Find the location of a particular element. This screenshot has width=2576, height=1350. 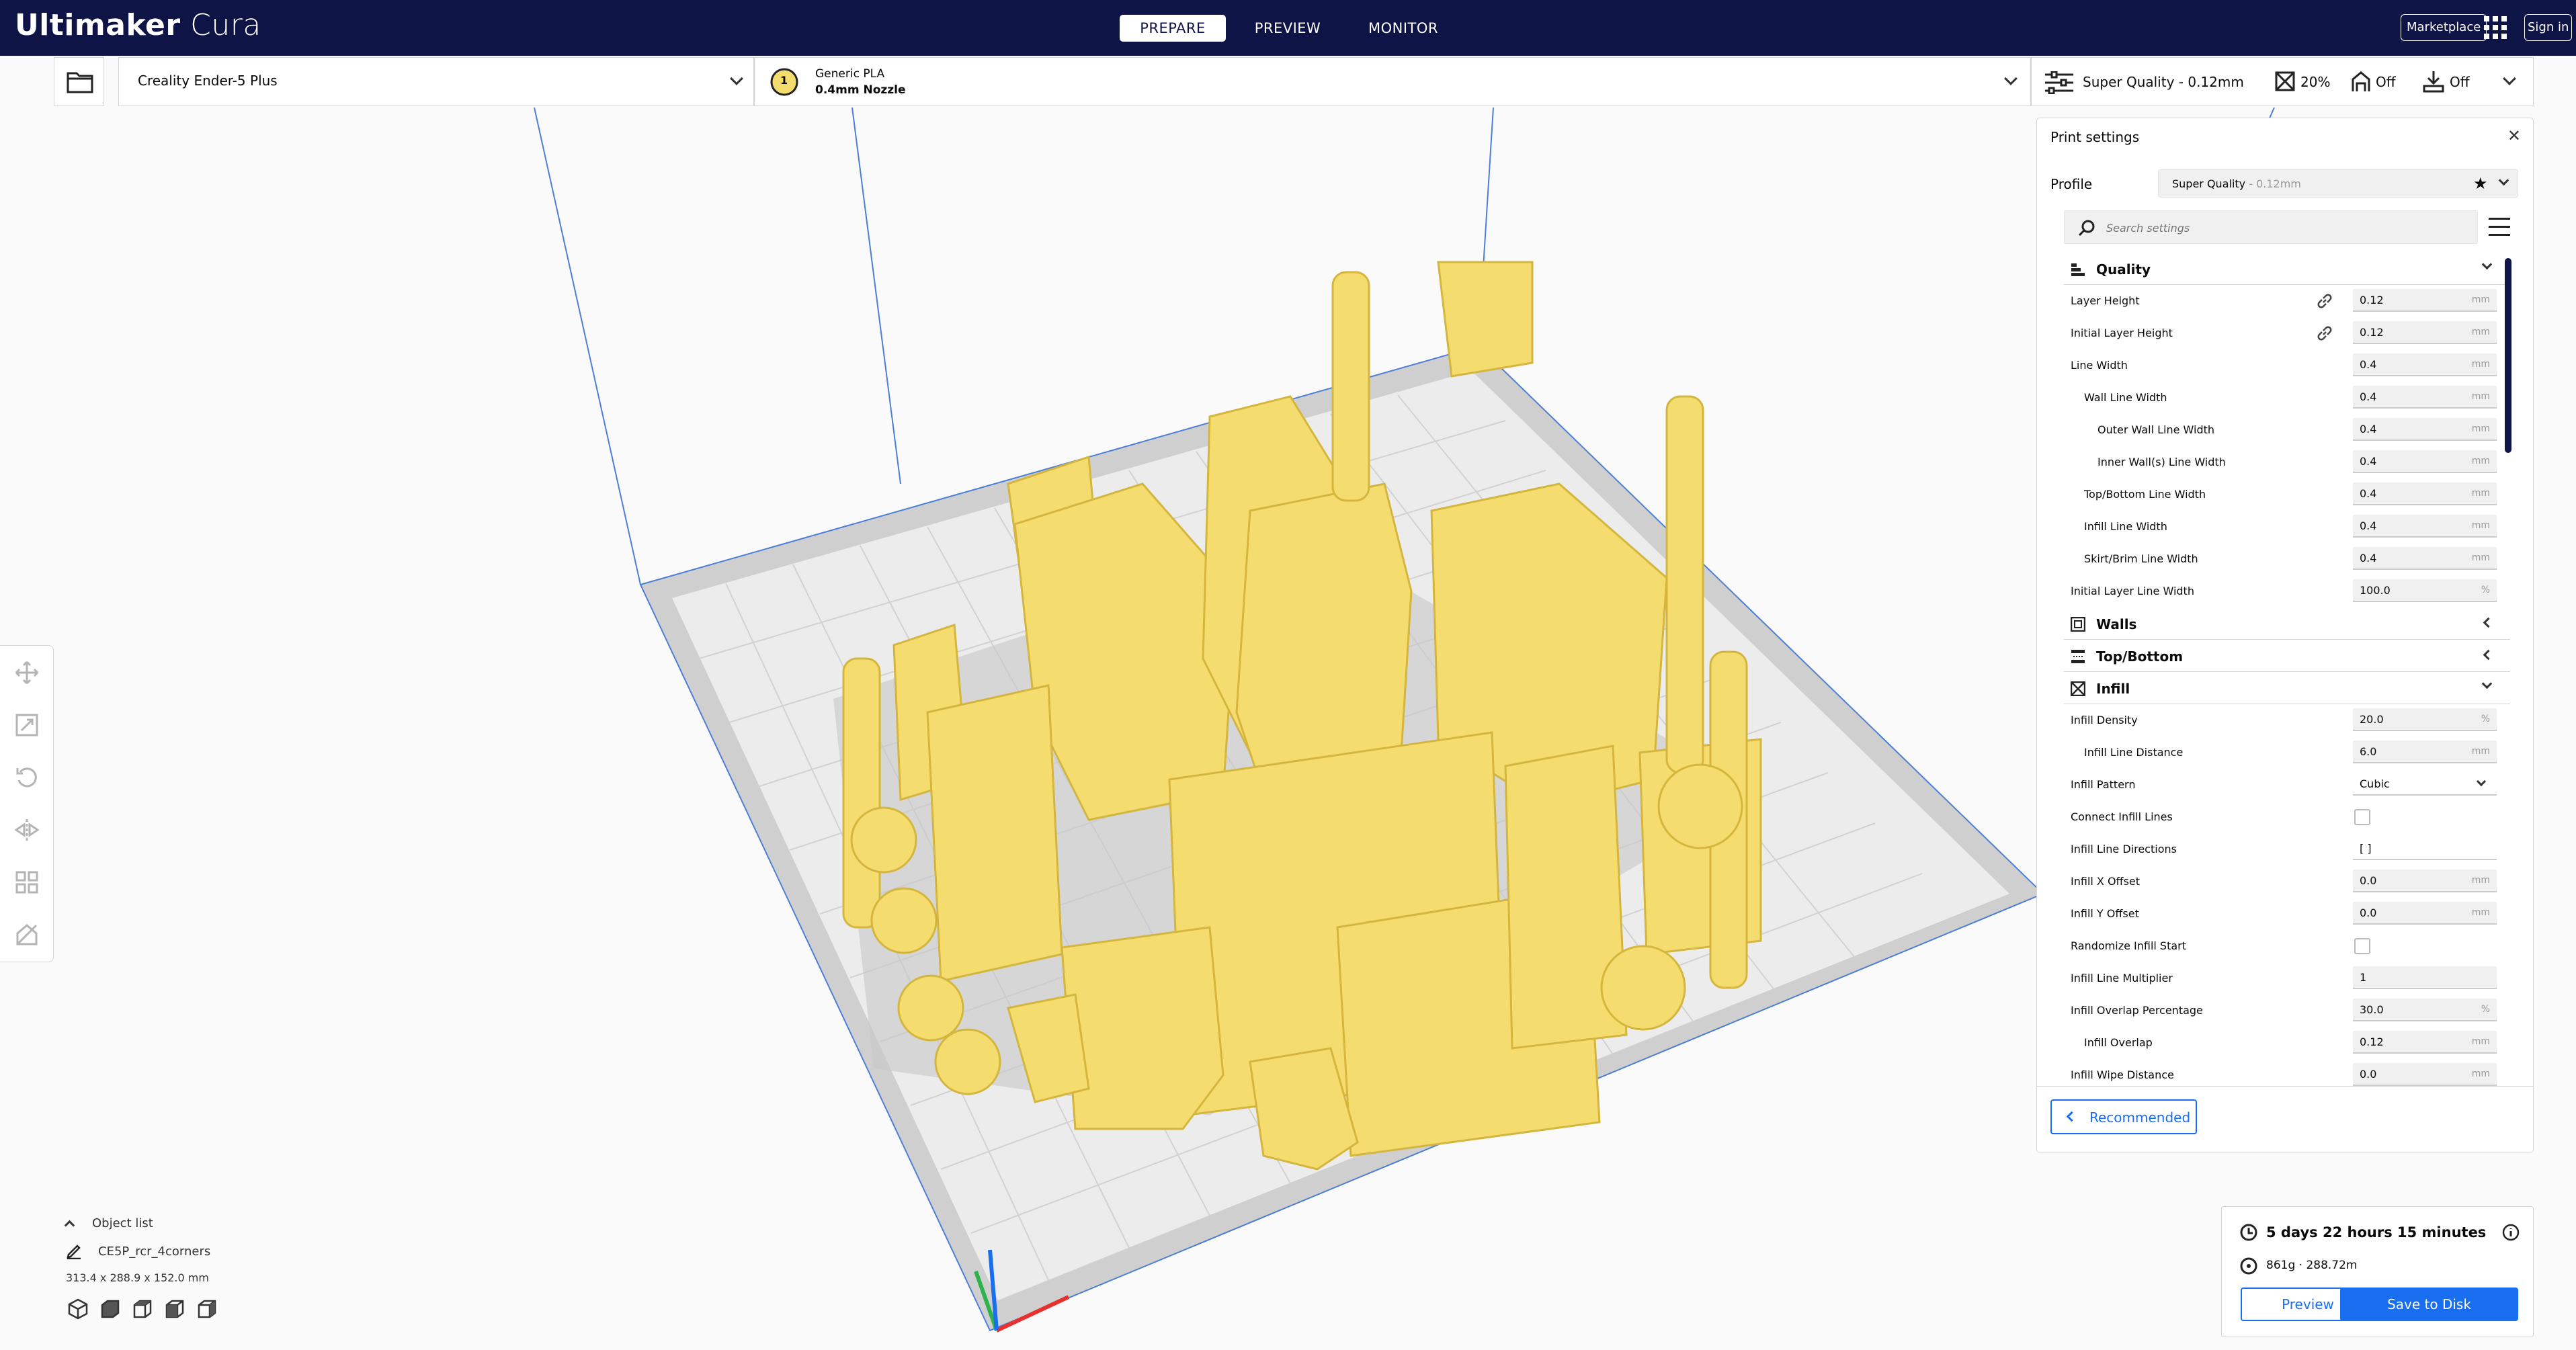

setting-row: Connect Infill Lines is located at coordinates (2285, 817).